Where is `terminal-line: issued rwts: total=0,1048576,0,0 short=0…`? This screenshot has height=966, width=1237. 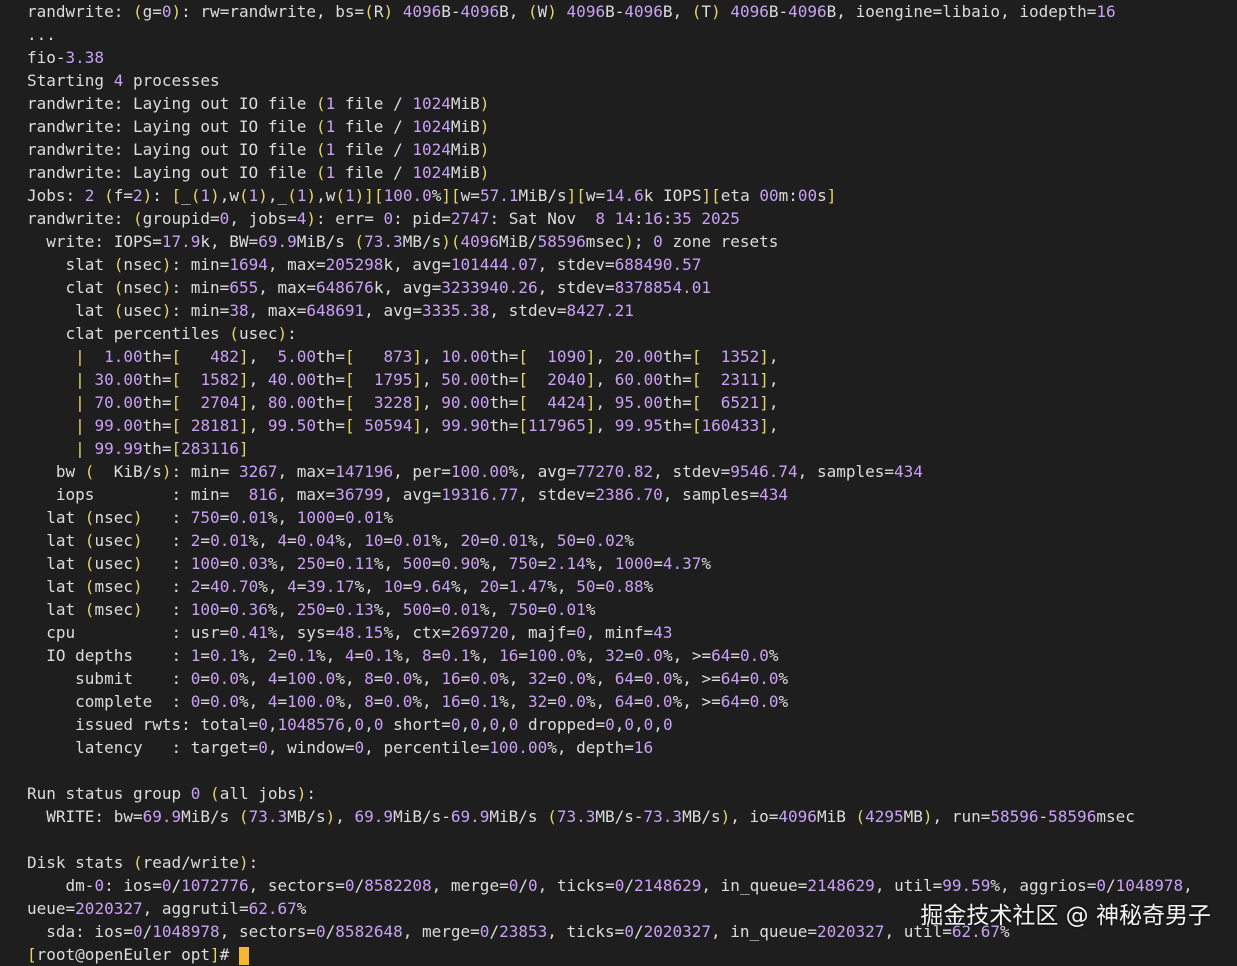
terminal-line: issued rwts: total=0,1048576,0,0 short=0… is located at coordinates (350, 724).